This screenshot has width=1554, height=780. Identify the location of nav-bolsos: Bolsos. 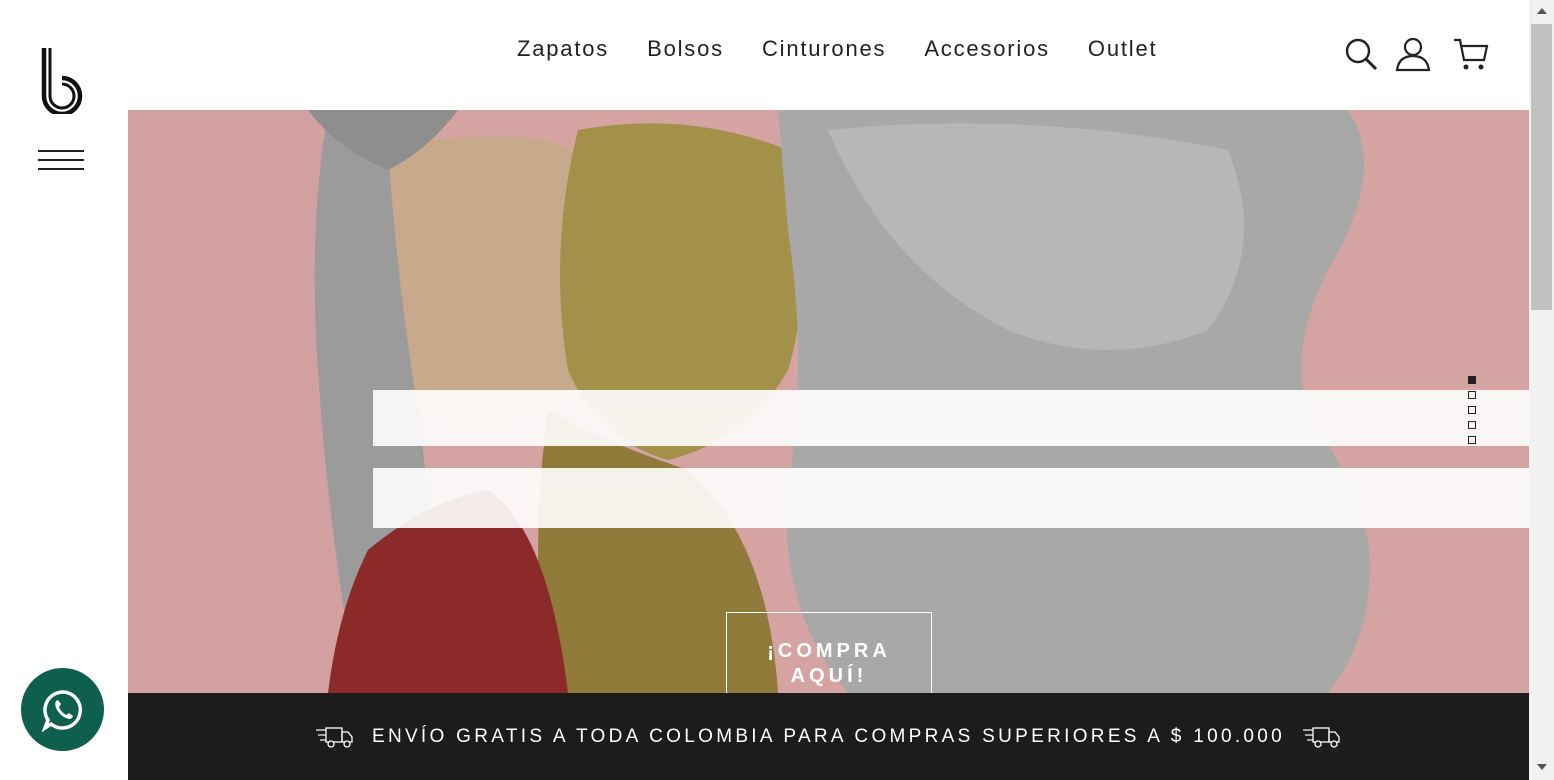
(685, 49).